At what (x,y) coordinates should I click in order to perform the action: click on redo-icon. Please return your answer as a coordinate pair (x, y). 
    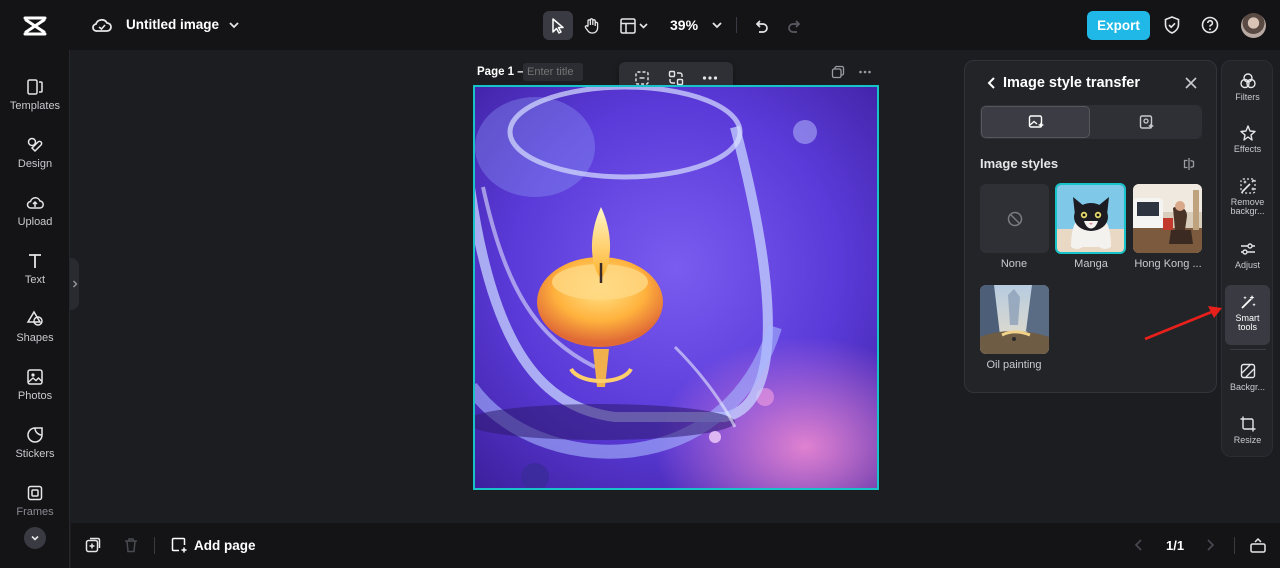
    Looking at the image, I should click on (794, 26).